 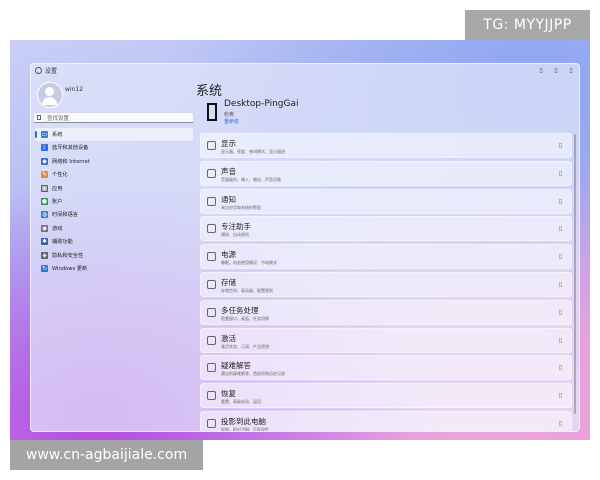 I want to click on minimize-button: ▯, so click(x=541, y=71).